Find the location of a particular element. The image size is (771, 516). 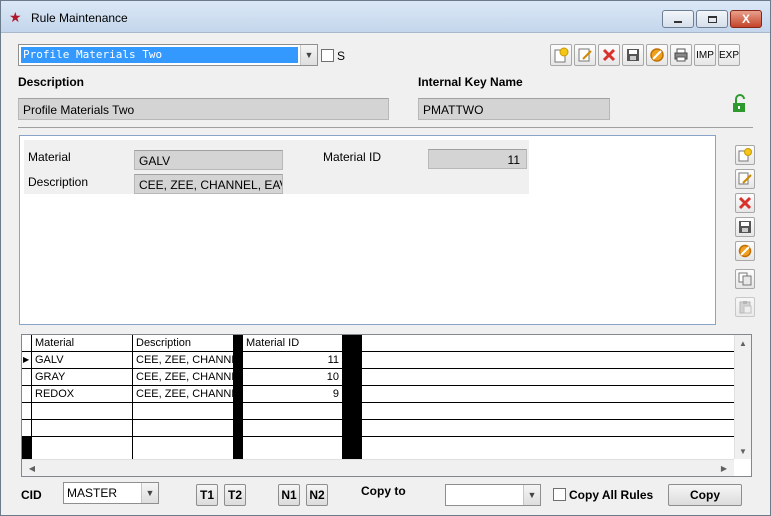

column-header-description: Description is located at coordinates (183, 343).